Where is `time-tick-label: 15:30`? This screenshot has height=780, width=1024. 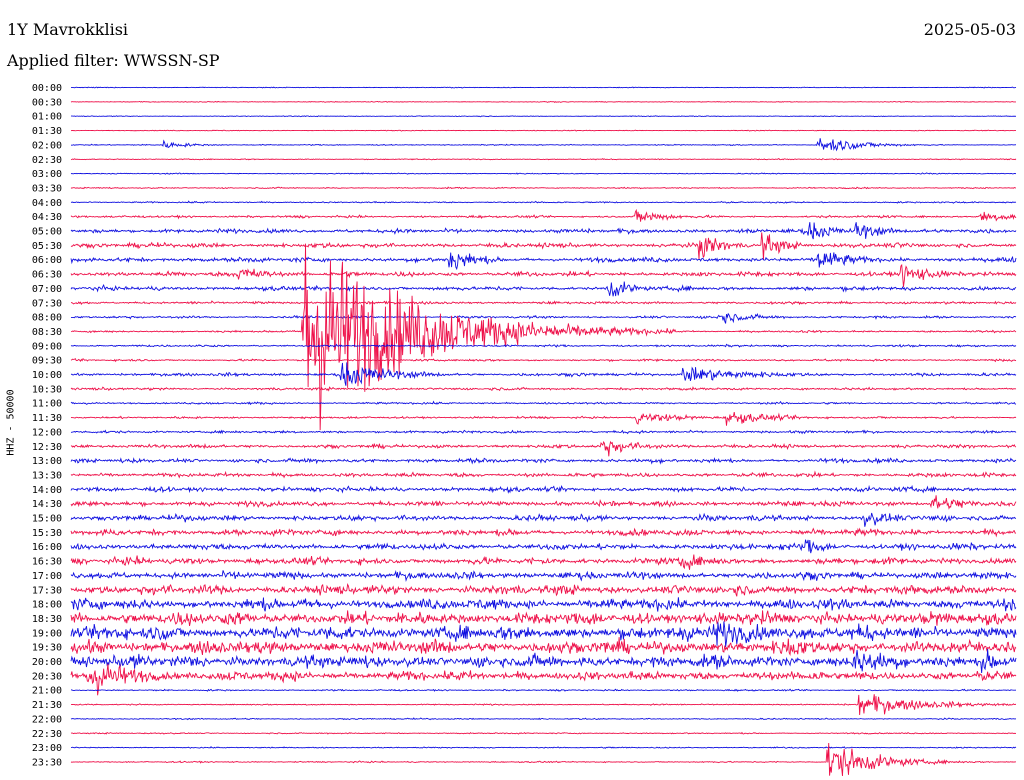
time-tick-label: 15:30 is located at coordinates (47, 533).